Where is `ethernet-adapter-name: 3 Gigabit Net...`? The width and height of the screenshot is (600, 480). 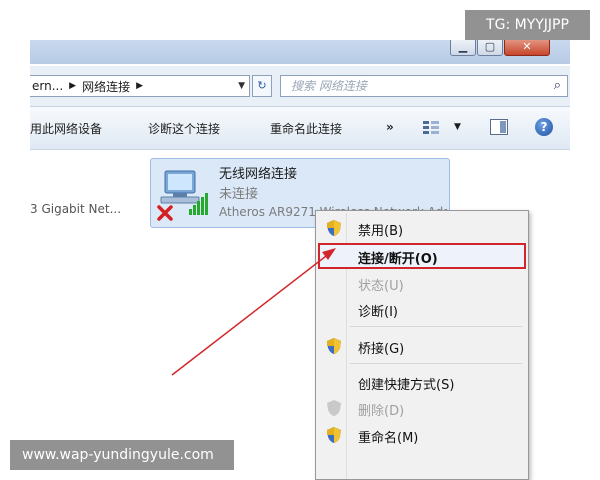 ethernet-adapter-name: 3 Gigabit Net... is located at coordinates (75, 209).